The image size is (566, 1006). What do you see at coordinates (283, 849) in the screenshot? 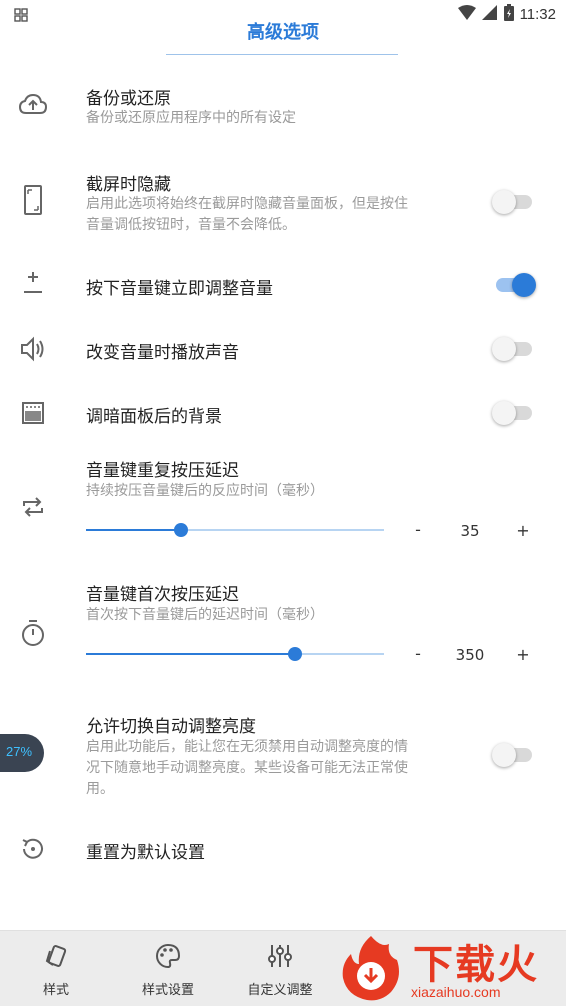
I see `setting-reset: 重置为默认设置` at bounding box center [283, 849].